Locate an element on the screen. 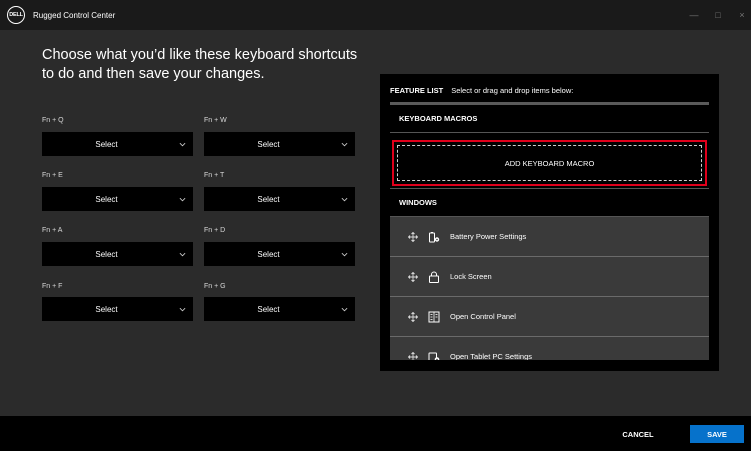 Image resolution: width=751 pixels, height=451 pixels. shortcut-select-fn-q: Select is located at coordinates (117, 144).